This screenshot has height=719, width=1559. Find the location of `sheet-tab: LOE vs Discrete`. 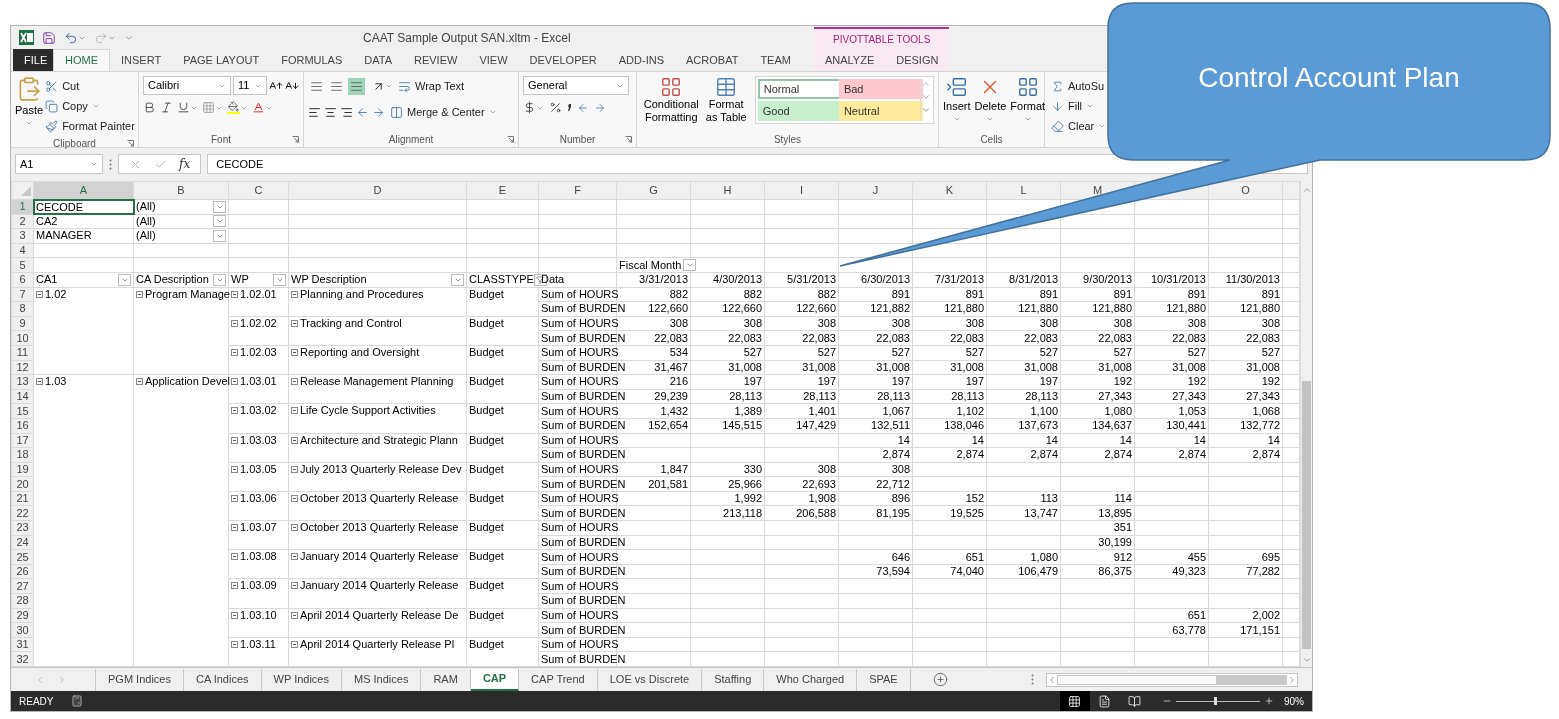

sheet-tab: LOE vs Discrete is located at coordinates (650, 679).